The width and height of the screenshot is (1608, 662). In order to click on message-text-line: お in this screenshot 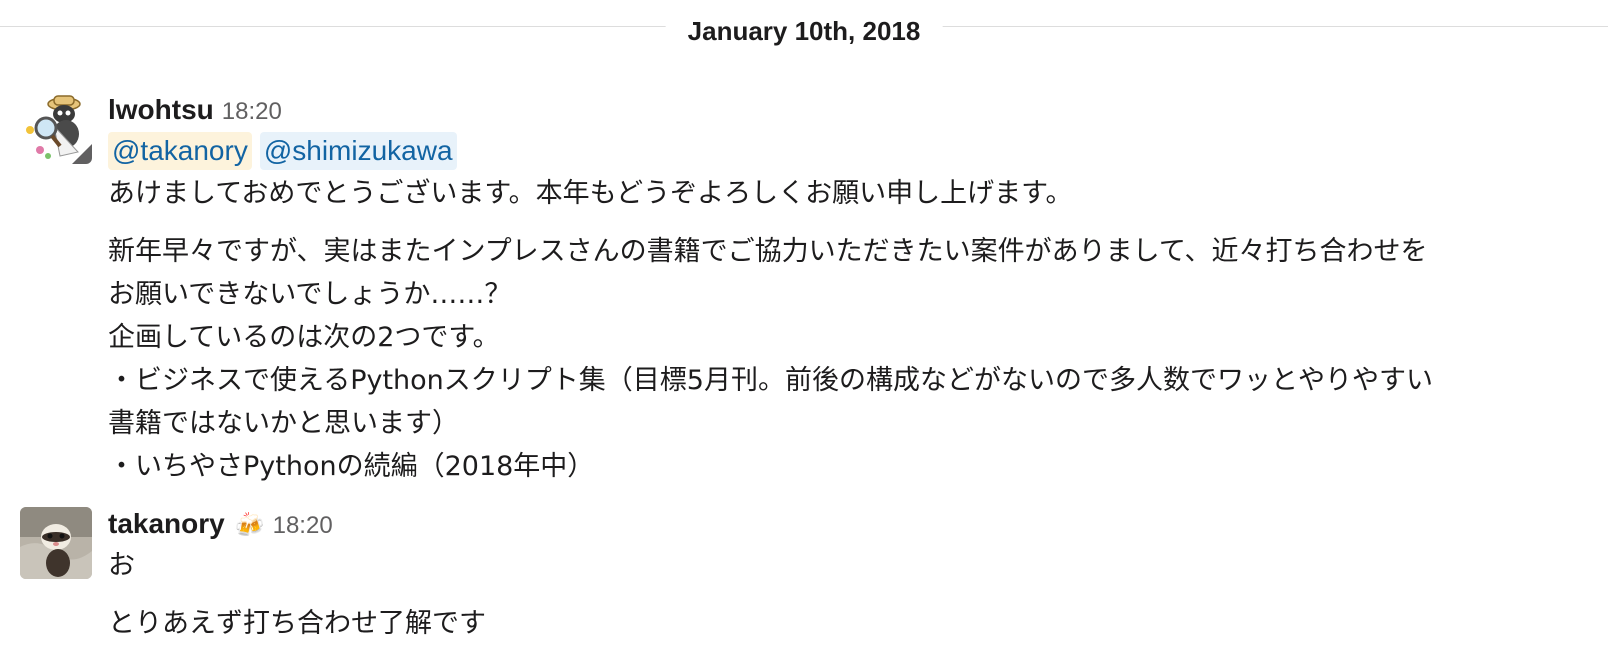, I will do `click(121, 565)`.